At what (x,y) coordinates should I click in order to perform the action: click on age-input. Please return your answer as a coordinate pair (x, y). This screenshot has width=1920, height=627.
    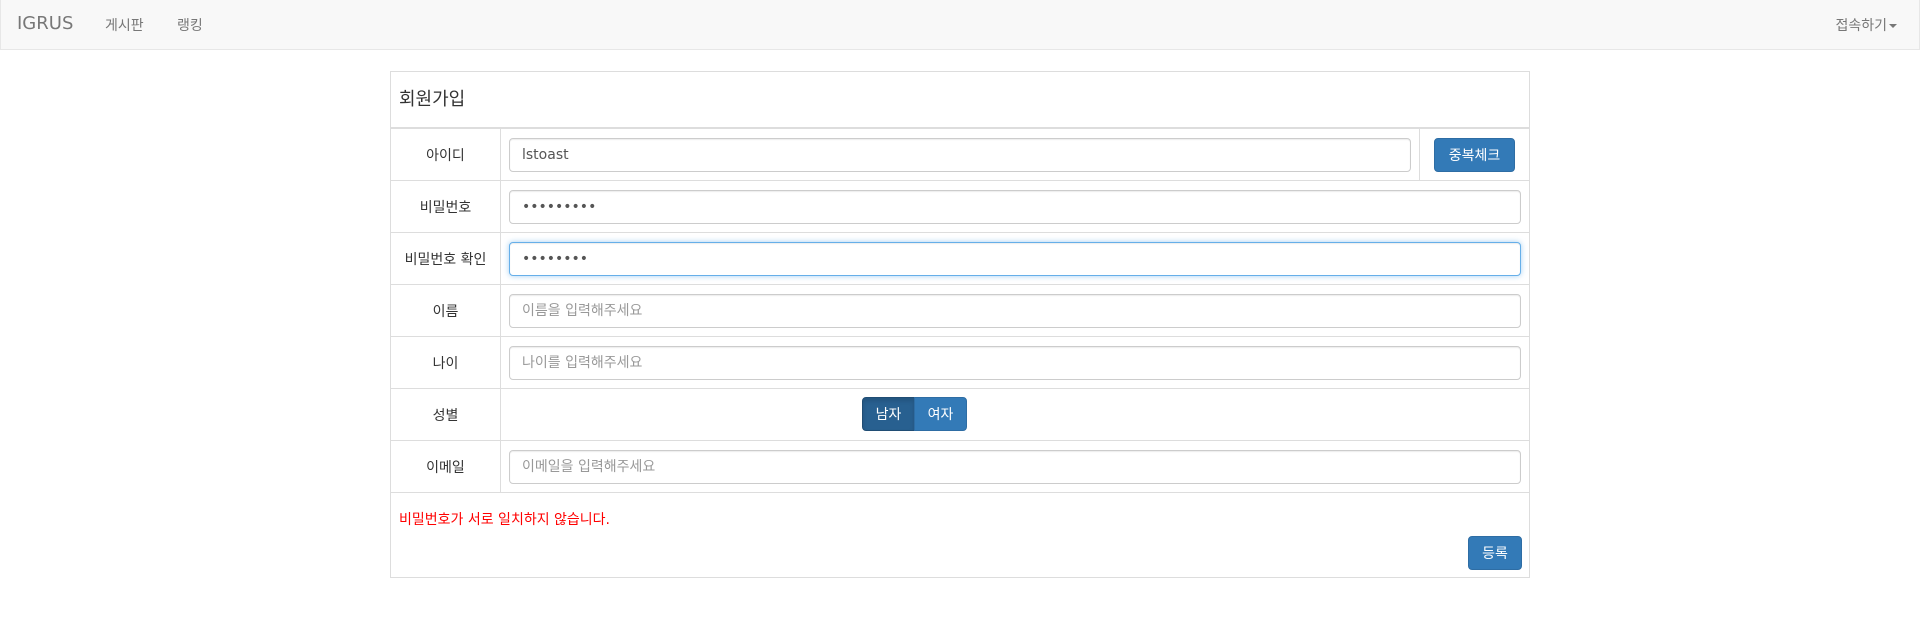
    Looking at the image, I should click on (1015, 363).